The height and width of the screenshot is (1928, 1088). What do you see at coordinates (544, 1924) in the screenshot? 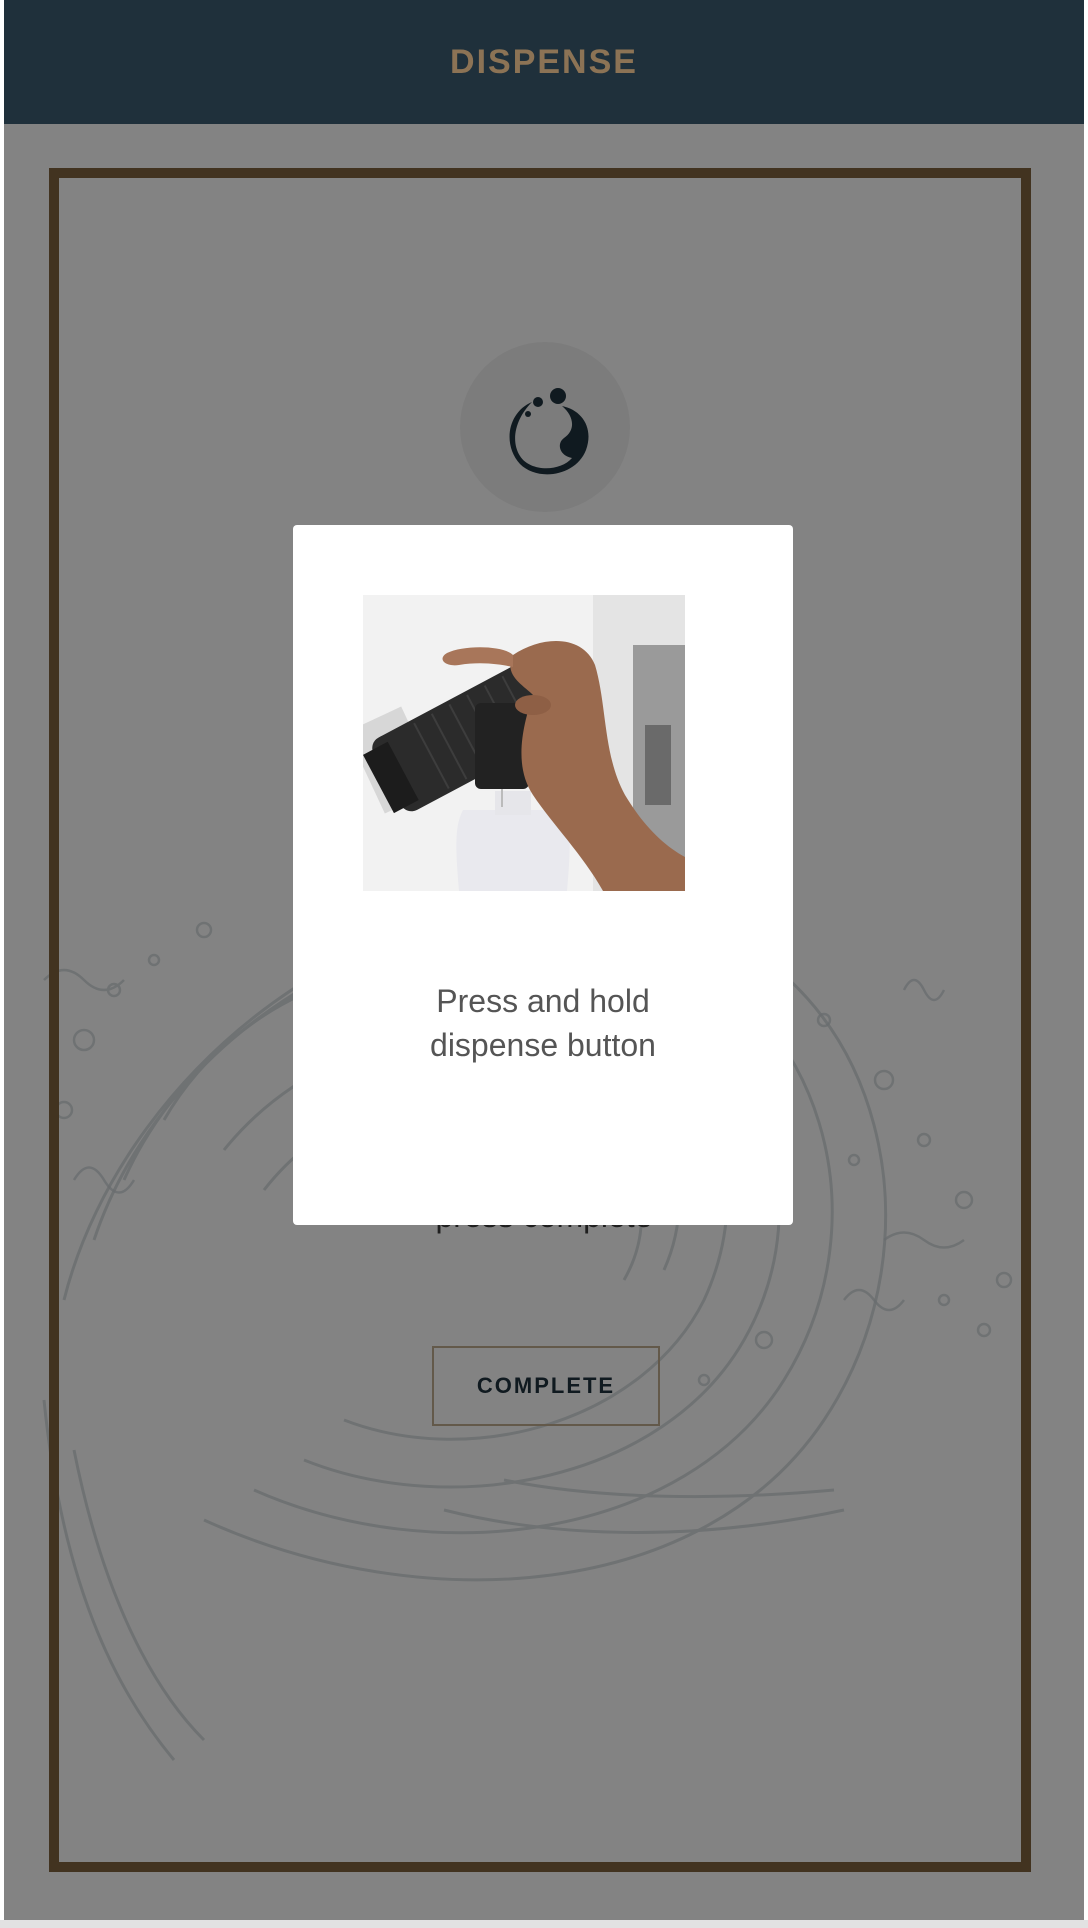
I see `bottom-shadow` at bounding box center [544, 1924].